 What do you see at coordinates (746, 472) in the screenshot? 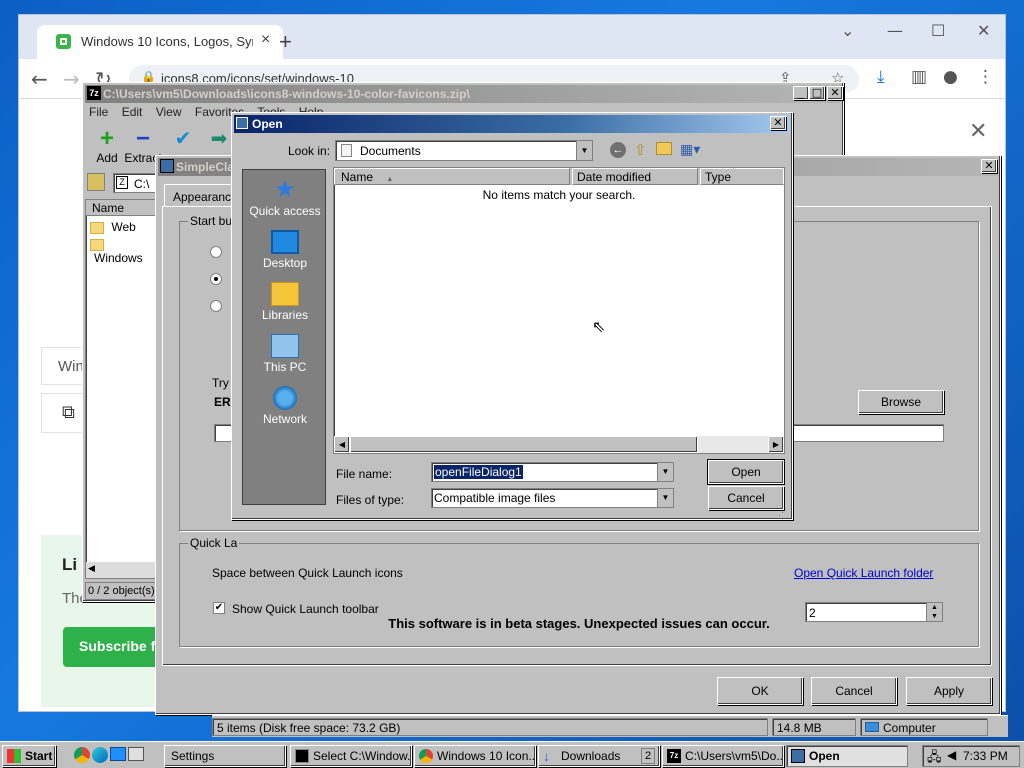
I see `open-button: Open` at bounding box center [746, 472].